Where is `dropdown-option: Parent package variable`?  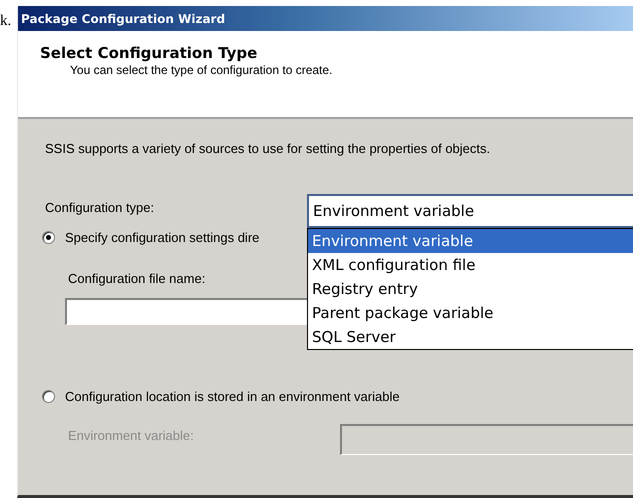
dropdown-option: Parent package variable is located at coordinates (470, 313).